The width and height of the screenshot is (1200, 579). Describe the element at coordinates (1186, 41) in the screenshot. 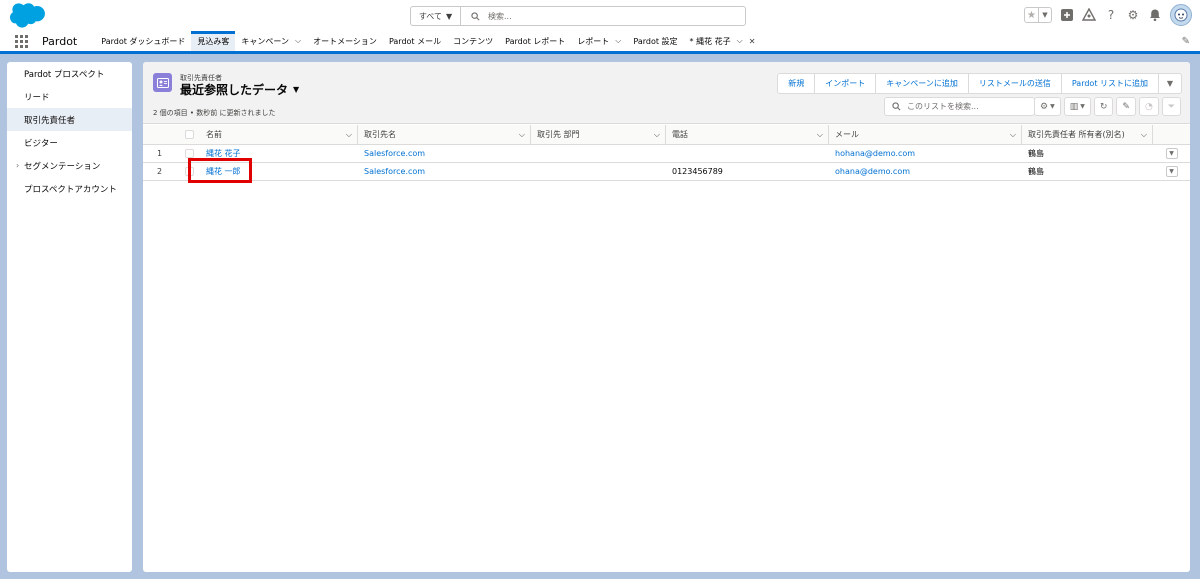

I see `edit-nav-pencil-icon: ✎` at that location.